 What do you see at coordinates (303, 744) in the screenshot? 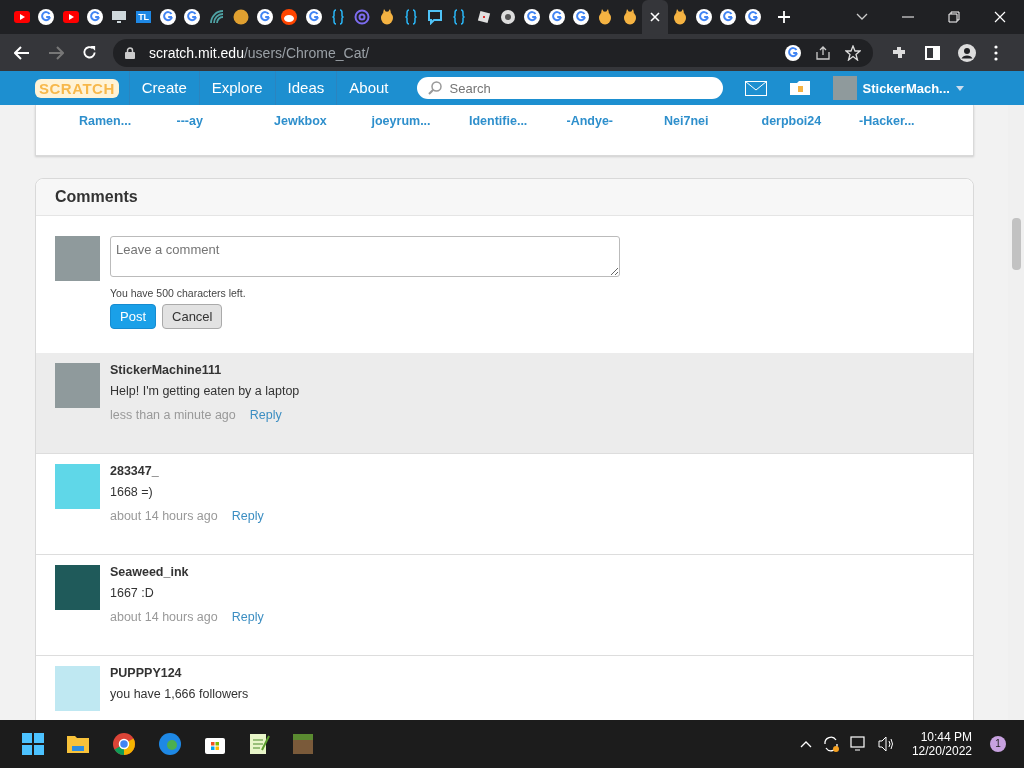
I see `grass-block-icon` at bounding box center [303, 744].